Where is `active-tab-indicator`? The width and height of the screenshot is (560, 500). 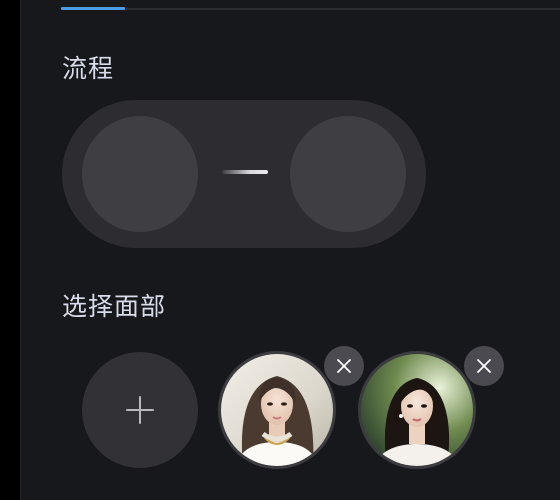
active-tab-indicator is located at coordinates (93, 8).